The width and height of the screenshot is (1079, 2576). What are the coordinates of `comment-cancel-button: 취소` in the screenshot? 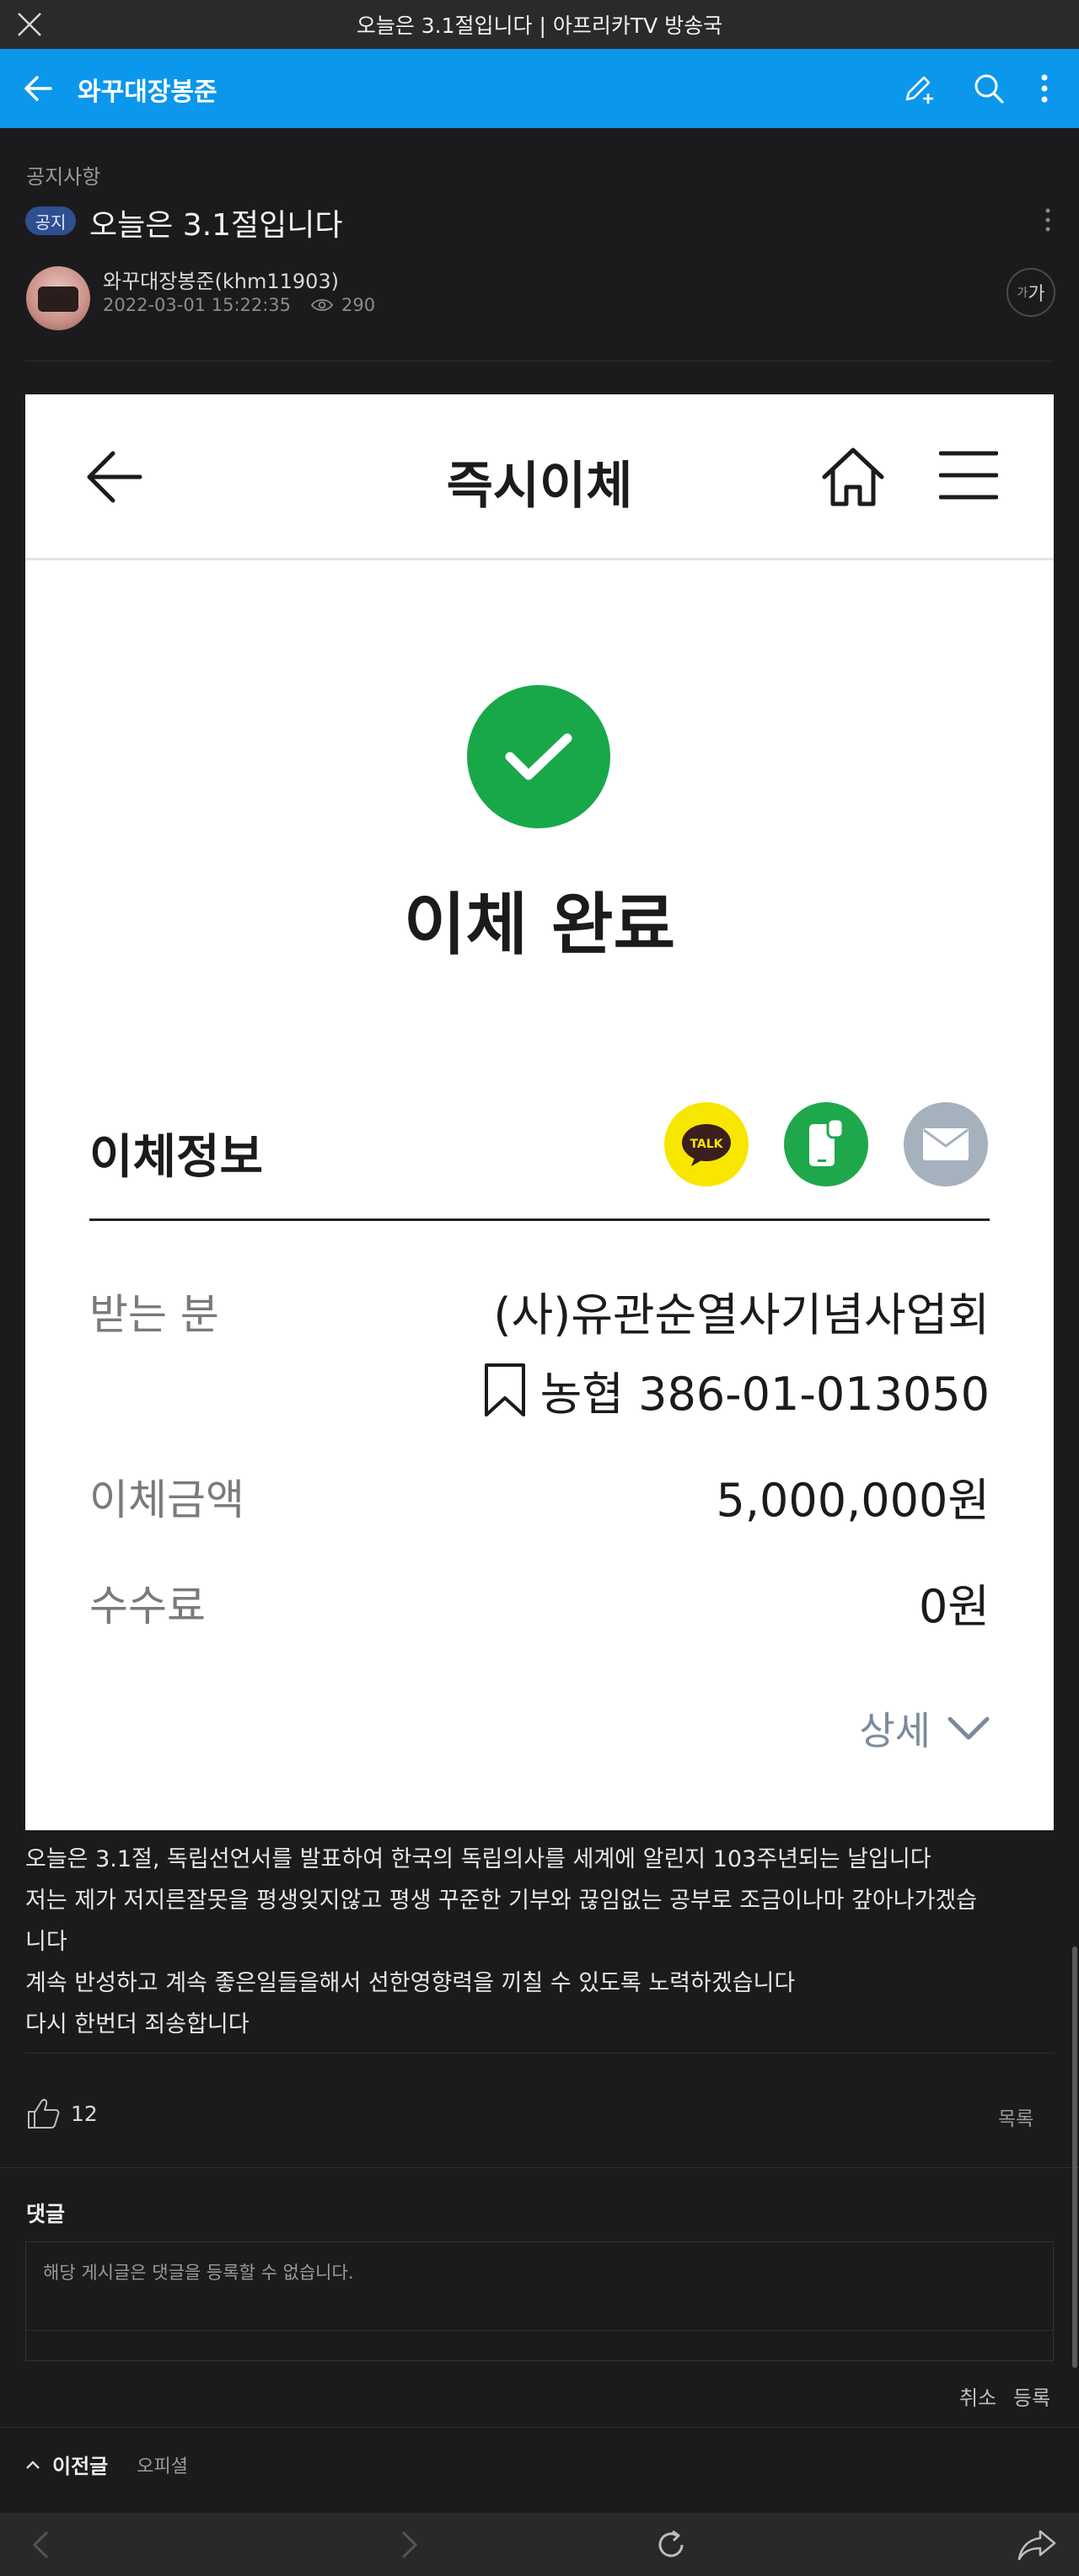 It's located at (977, 2396).